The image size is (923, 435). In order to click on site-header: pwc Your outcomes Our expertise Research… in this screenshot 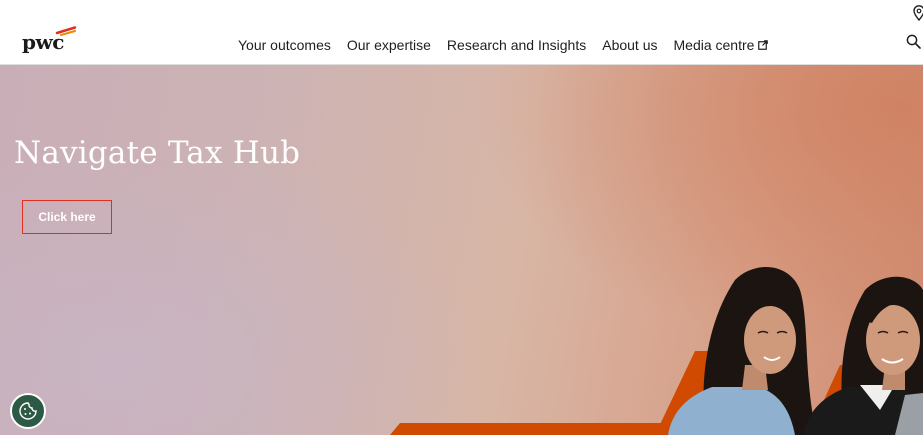, I will do `click(461, 32)`.